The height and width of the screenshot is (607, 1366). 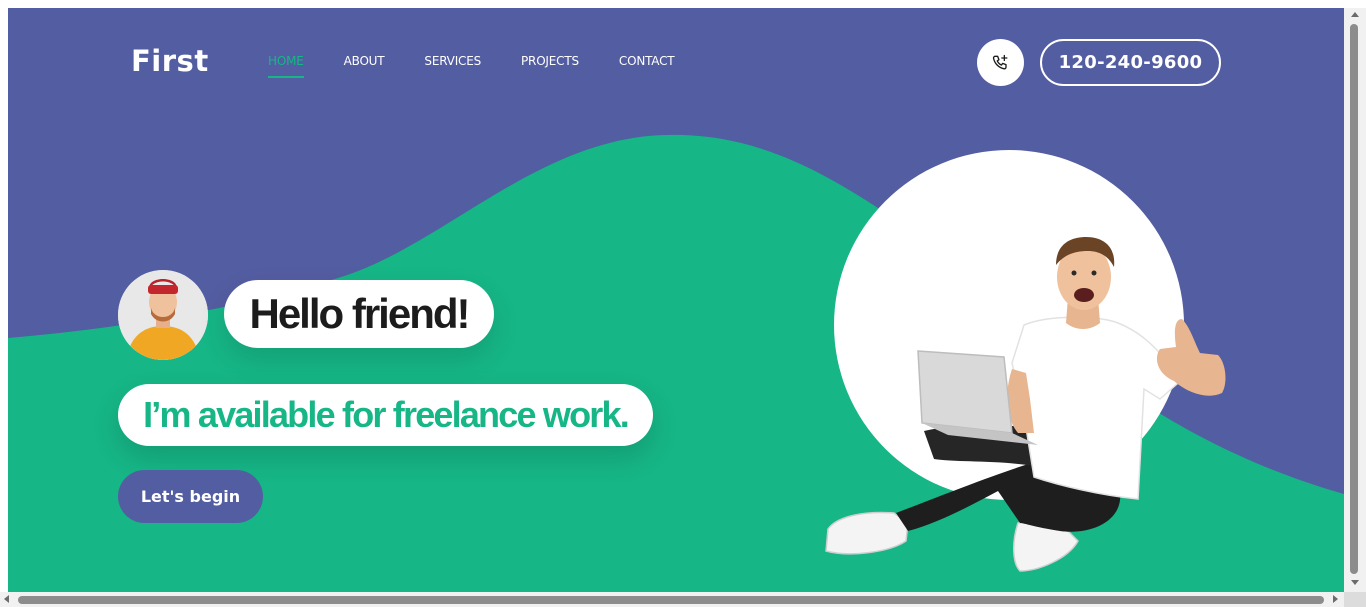 I want to click on scroll-down-arrow-icon, so click(x=1355, y=582).